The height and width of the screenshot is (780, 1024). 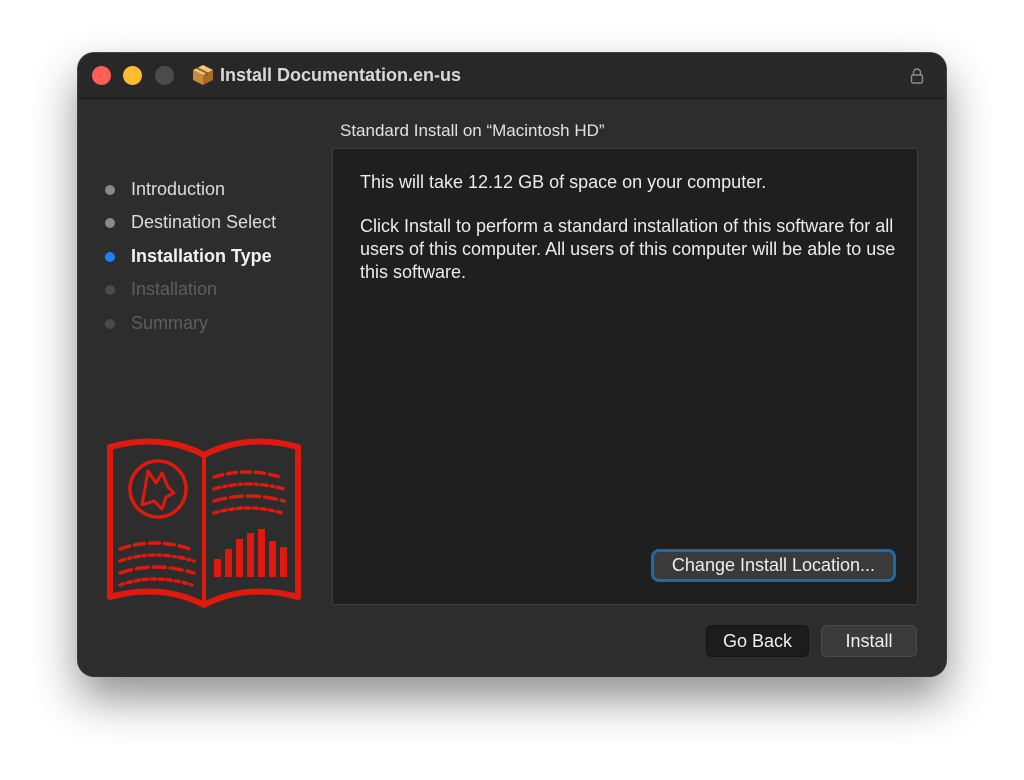 I want to click on minimize-button, so click(x=132, y=75).